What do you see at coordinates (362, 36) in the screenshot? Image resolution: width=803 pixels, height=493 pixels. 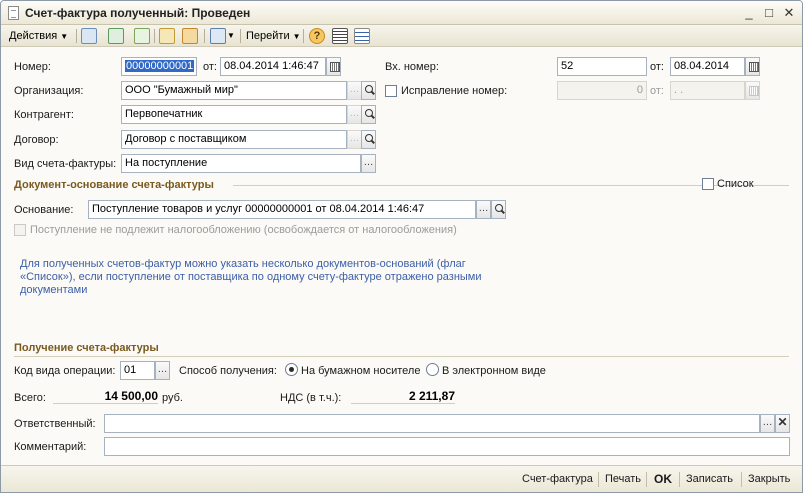 I see `list-settings-icon` at bounding box center [362, 36].